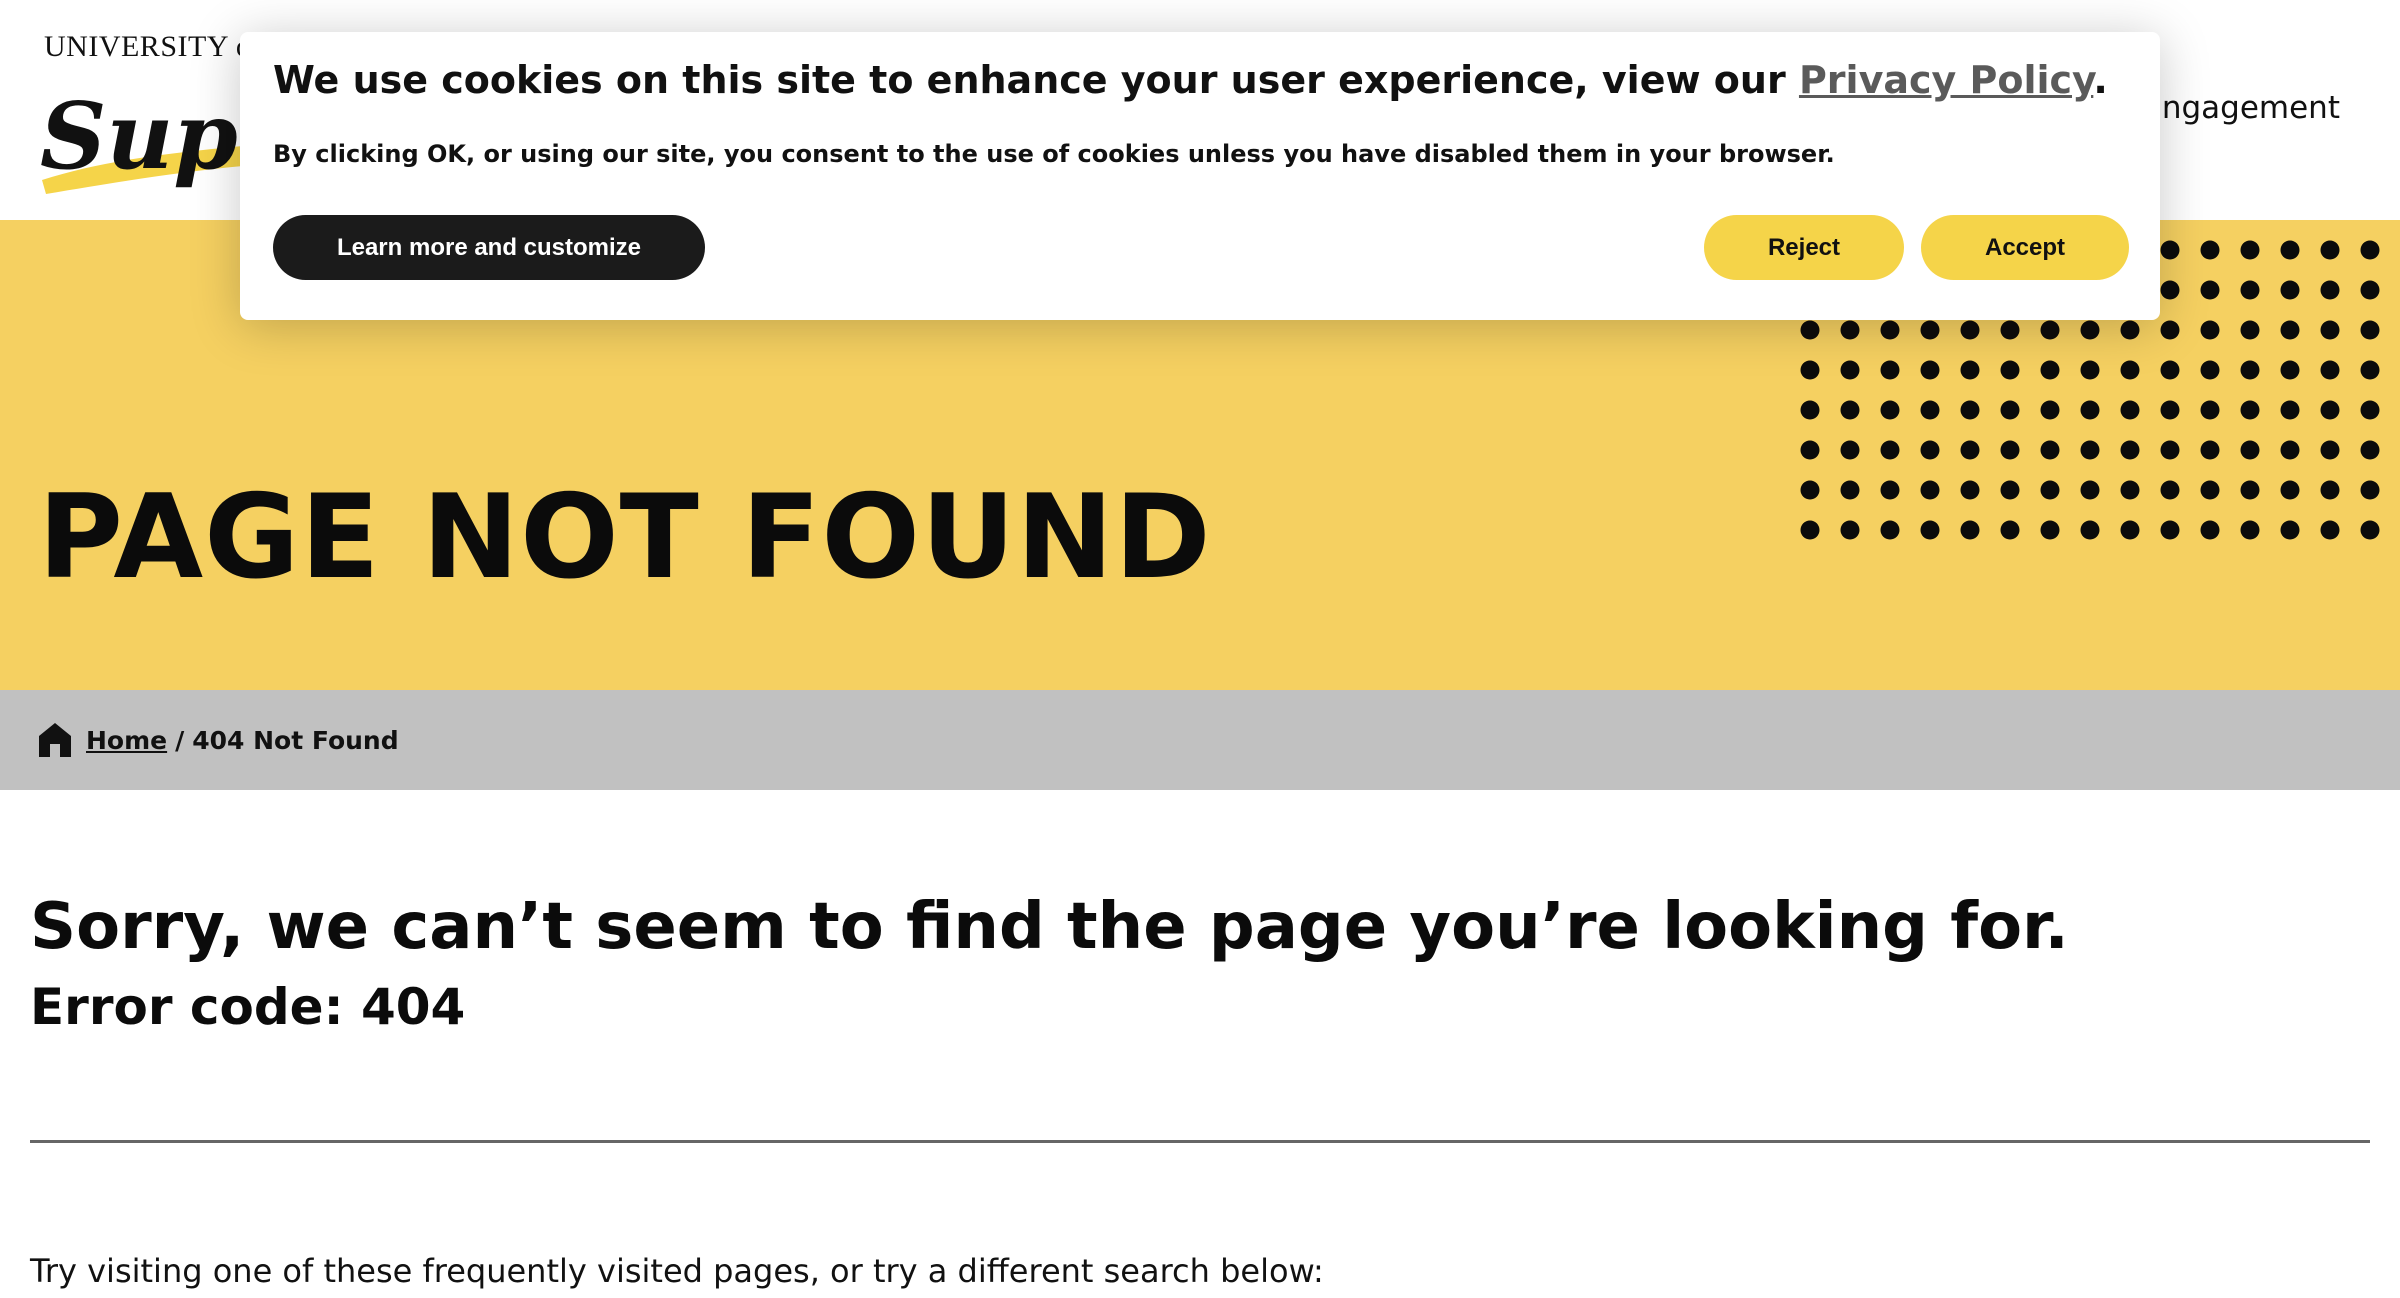 The height and width of the screenshot is (1298, 2400). What do you see at coordinates (2100, 80) in the screenshot?
I see `cookie-heading-suffix: .` at bounding box center [2100, 80].